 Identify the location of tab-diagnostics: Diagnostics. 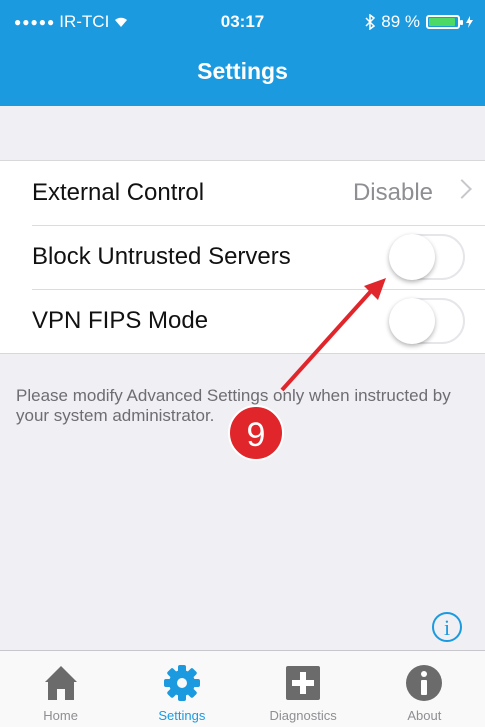
(303, 689).